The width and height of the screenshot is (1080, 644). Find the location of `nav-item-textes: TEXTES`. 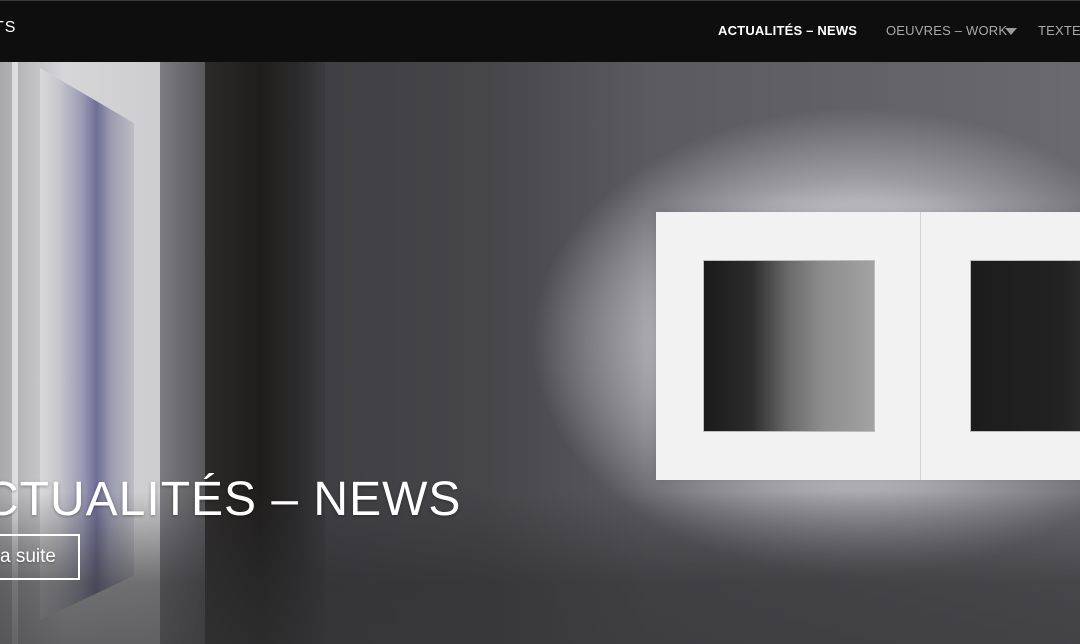

nav-item-textes: TEXTES is located at coordinates (1059, 30).